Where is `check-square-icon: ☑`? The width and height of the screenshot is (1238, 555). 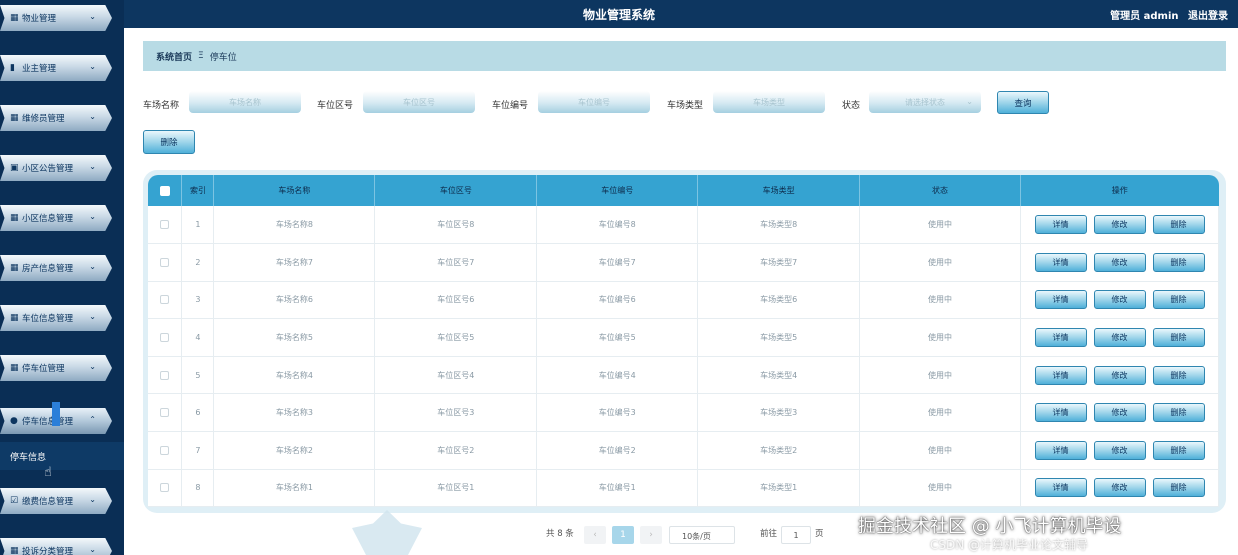 check-square-icon: ☑ is located at coordinates (14, 500).